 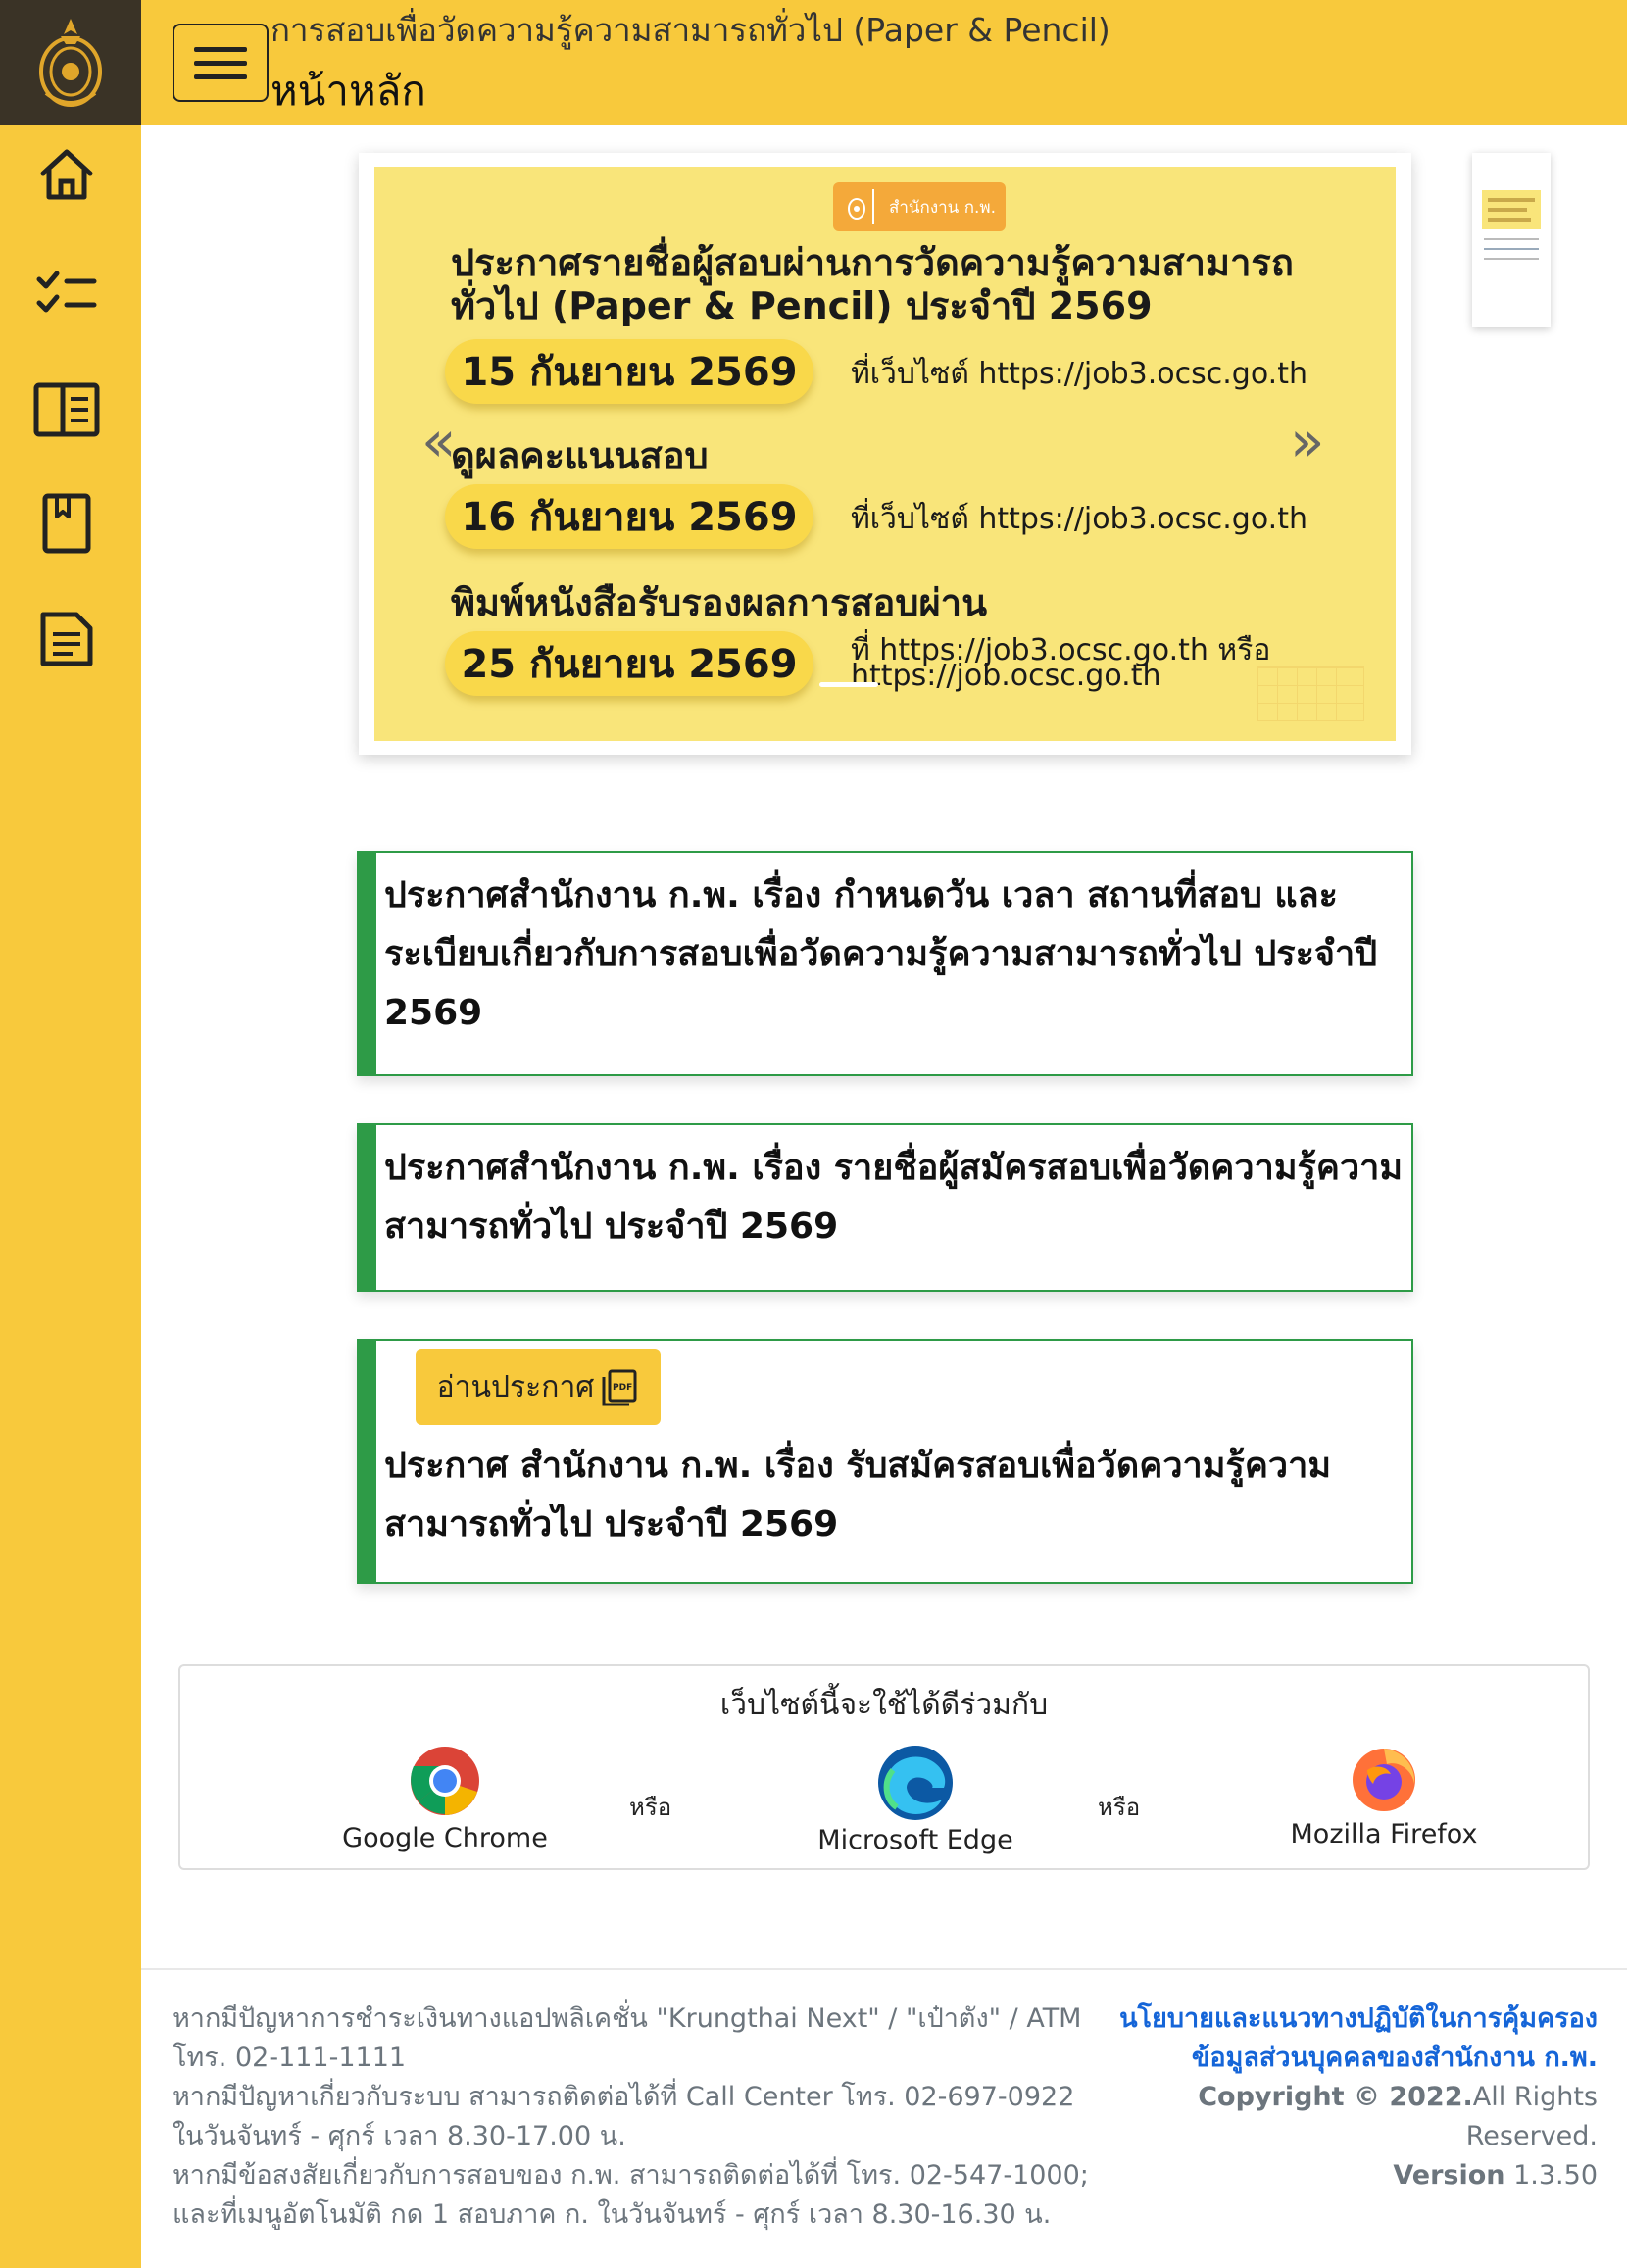 I want to click on pdf-icon: PDF, so click(x=620, y=1387).